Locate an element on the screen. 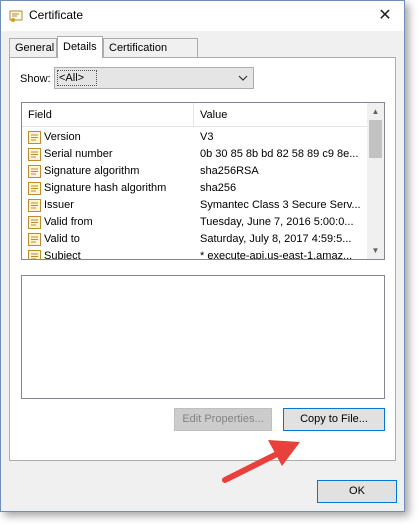 The image size is (420, 525). field-name: Valid from is located at coordinates (68, 222).